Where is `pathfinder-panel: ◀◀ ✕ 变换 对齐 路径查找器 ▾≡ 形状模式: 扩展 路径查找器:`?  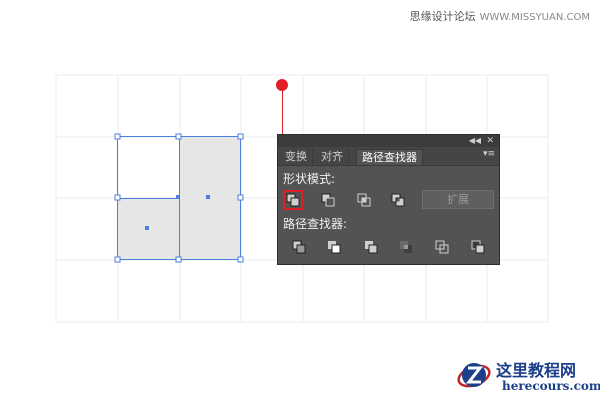 pathfinder-panel: ◀◀ ✕ 变换 对齐 路径查找器 ▾≡ 形状模式: 扩展 路径查找器: is located at coordinates (388, 199).